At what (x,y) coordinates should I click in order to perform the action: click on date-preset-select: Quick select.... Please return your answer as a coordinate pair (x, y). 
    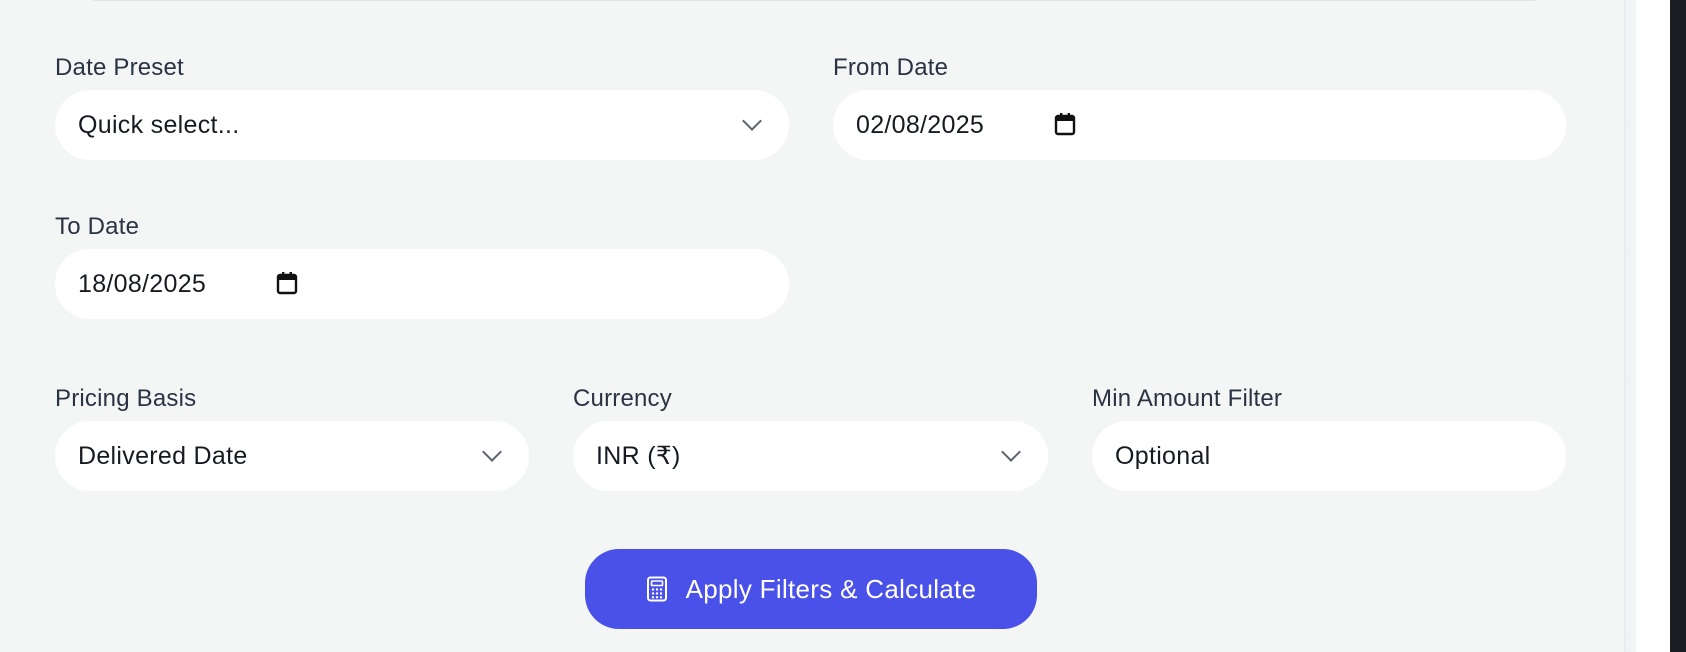
    Looking at the image, I should click on (422, 125).